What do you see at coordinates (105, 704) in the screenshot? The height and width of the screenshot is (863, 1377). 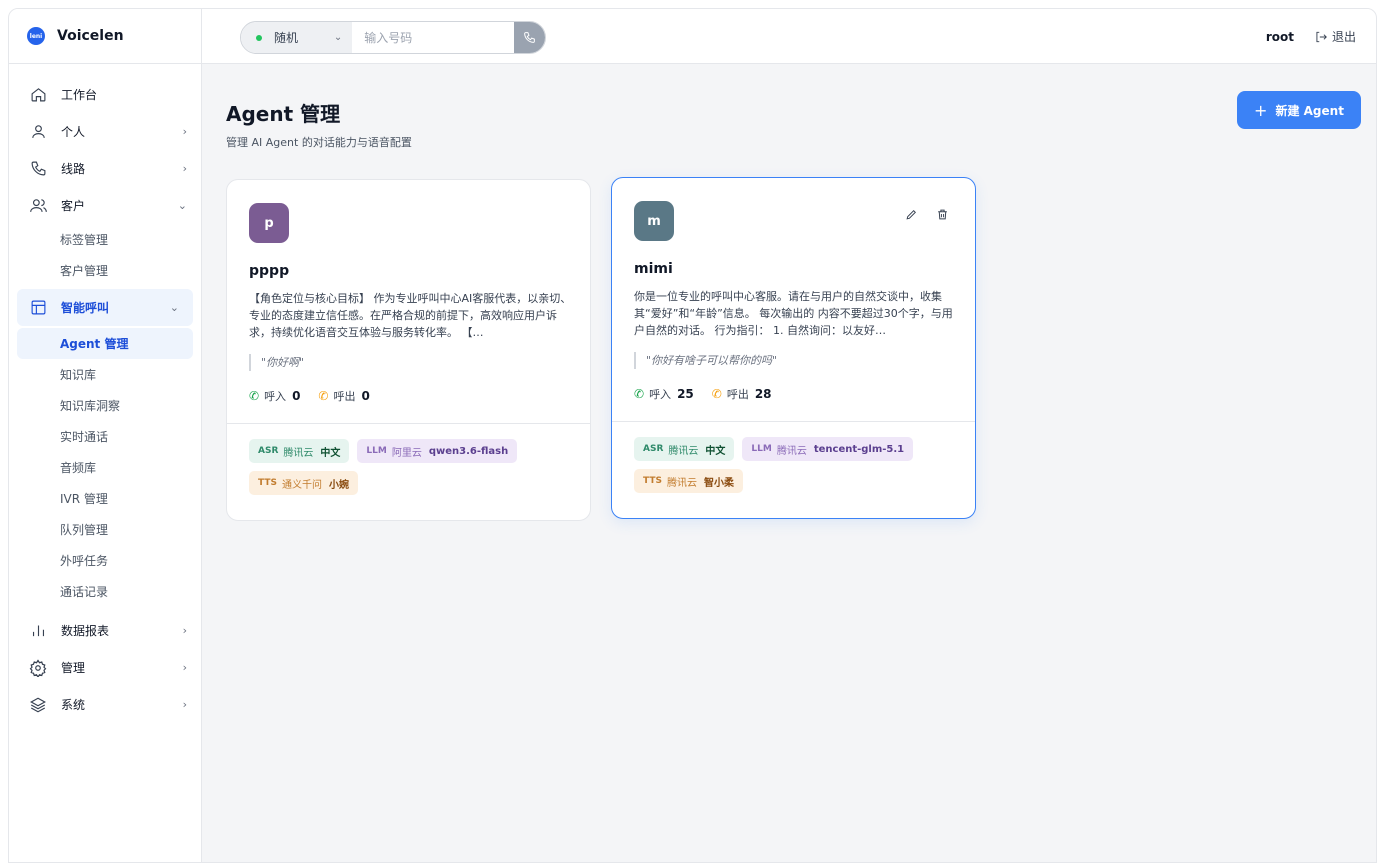 I see `sidebar-item-system: 系统 ›` at bounding box center [105, 704].